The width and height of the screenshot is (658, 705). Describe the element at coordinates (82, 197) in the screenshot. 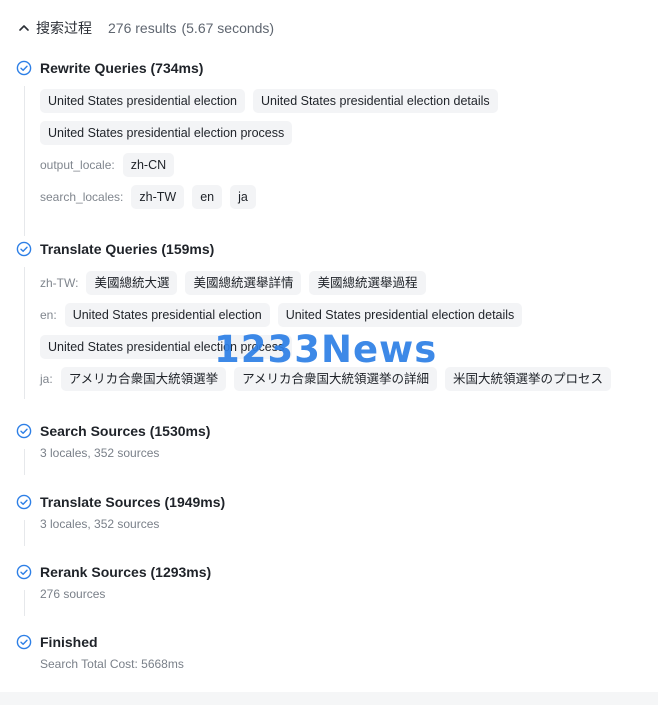

I see `search-locales-label: search_locales:` at that location.